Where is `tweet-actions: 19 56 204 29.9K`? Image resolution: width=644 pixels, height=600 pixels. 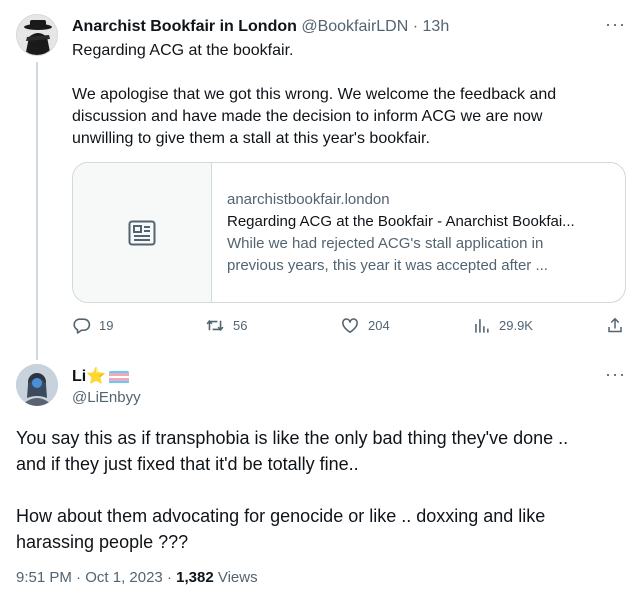
tweet-actions: 19 56 204 29.9K is located at coordinates (350, 327).